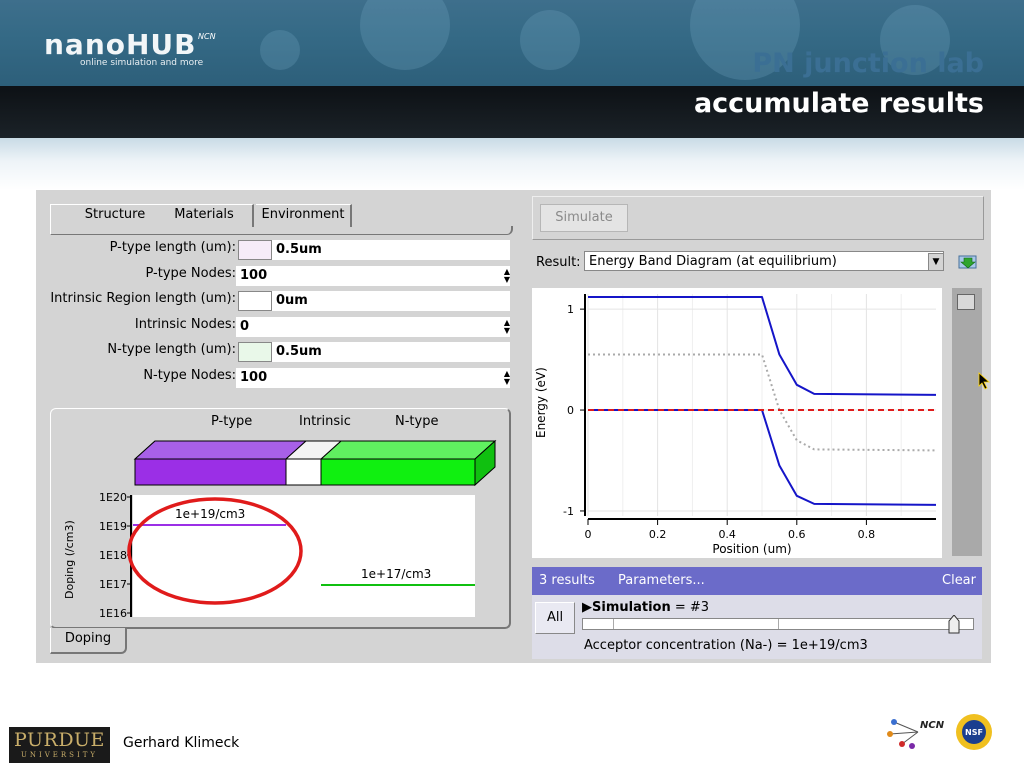 The width and height of the screenshot is (1024, 768). What do you see at coordinates (172, 247) in the screenshot?
I see `field-label: P-type length (um):` at bounding box center [172, 247].